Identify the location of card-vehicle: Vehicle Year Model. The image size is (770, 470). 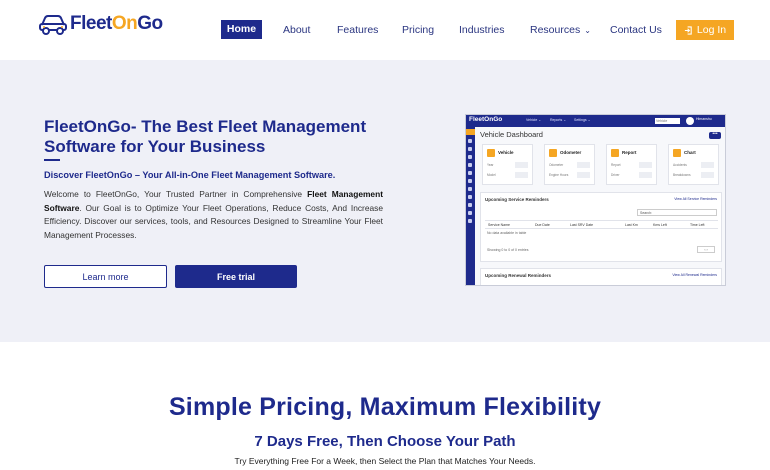
(507, 164).